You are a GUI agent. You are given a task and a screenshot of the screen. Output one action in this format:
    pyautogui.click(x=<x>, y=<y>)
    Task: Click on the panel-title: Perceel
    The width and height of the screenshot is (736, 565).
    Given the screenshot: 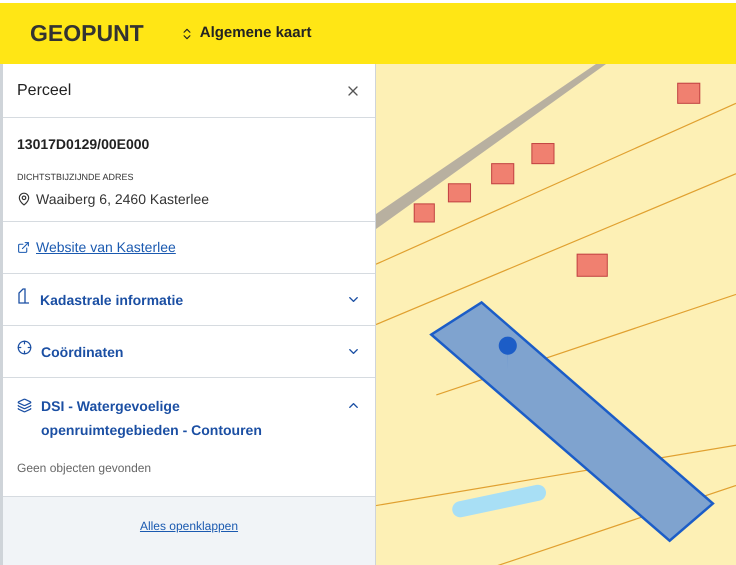 What is the action you would take?
    pyautogui.click(x=44, y=90)
    